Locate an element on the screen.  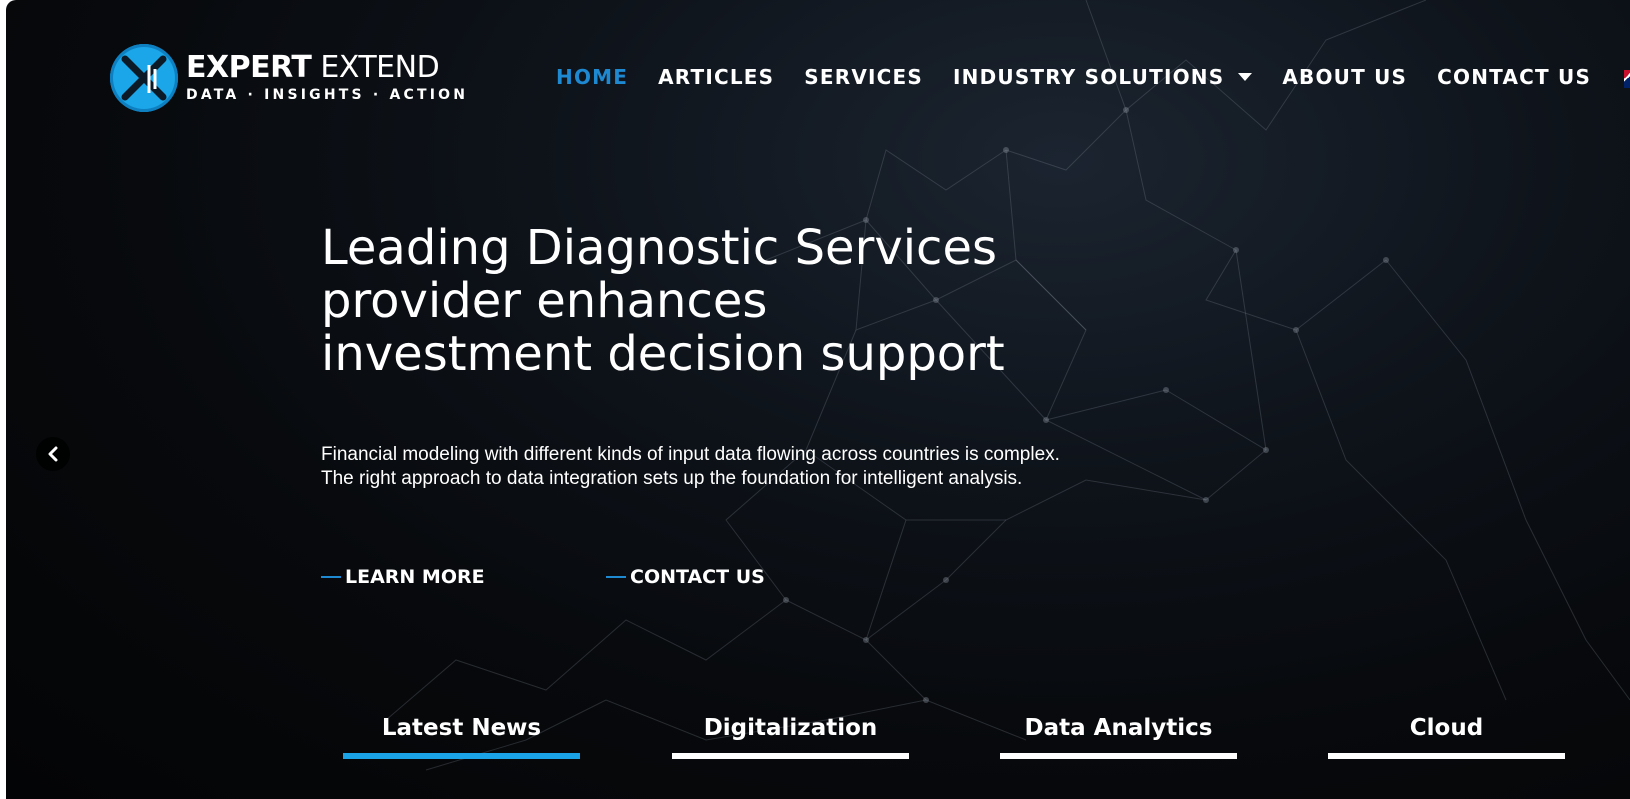
nav-services: SERVICES is located at coordinates (863, 77).